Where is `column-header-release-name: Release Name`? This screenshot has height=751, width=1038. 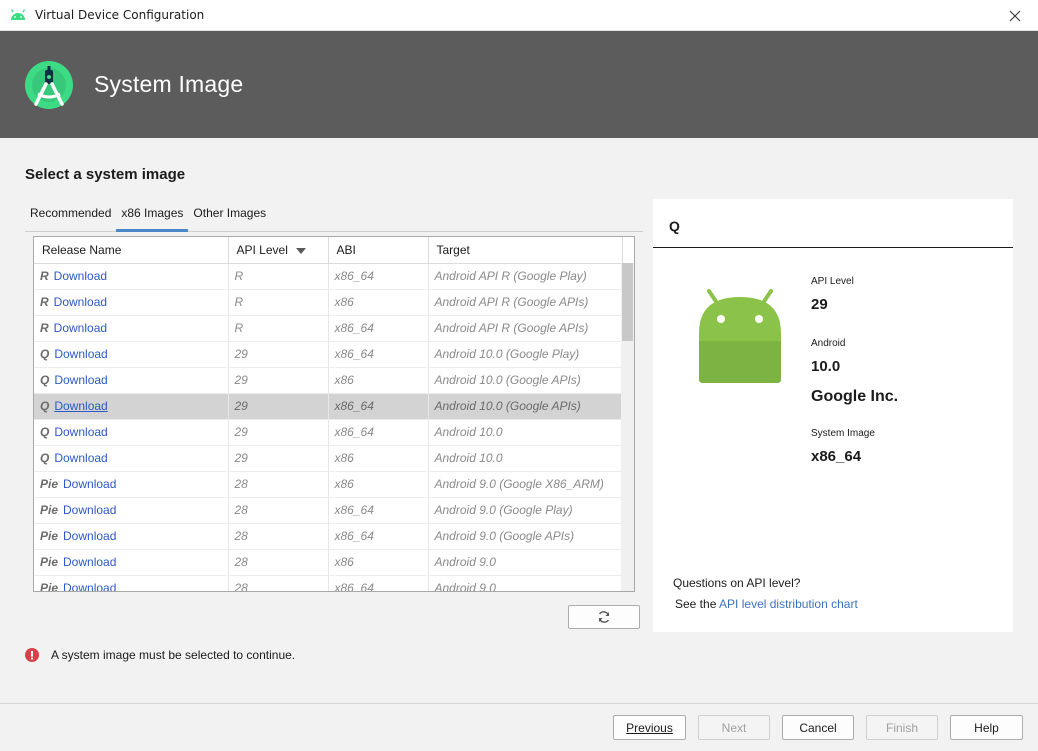 column-header-release-name: Release Name is located at coordinates (131, 250).